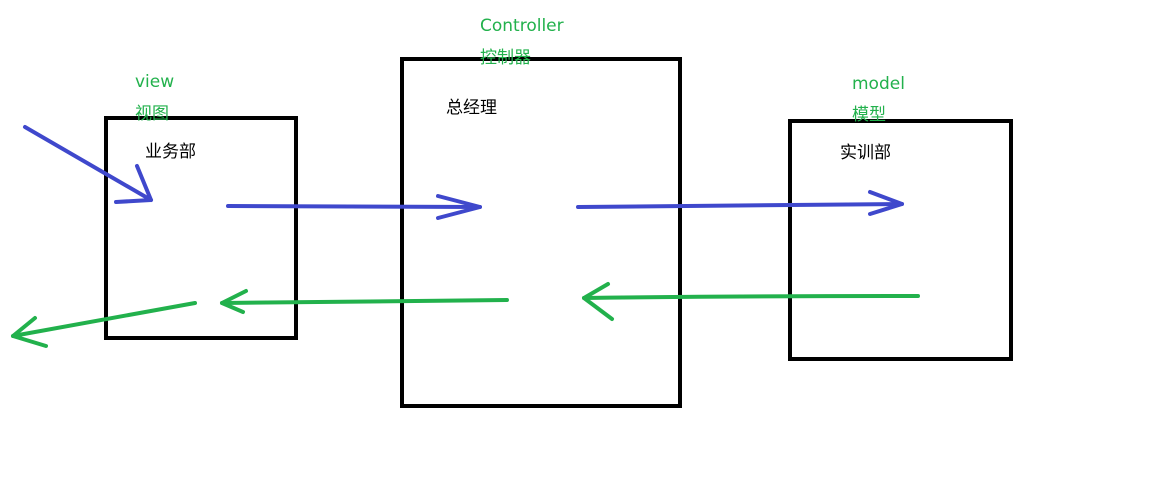  Describe the element at coordinates (354, 207) in the screenshot. I see `view-to-controller-arrow` at that location.